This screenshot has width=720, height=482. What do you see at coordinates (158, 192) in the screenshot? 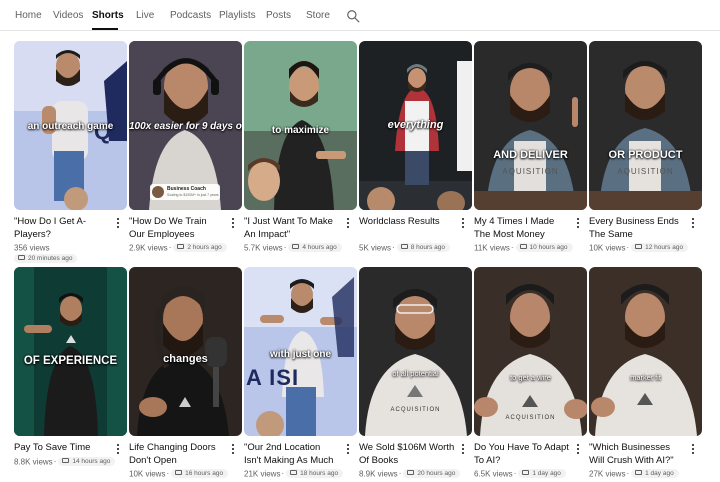
I see `avatar` at bounding box center [158, 192].